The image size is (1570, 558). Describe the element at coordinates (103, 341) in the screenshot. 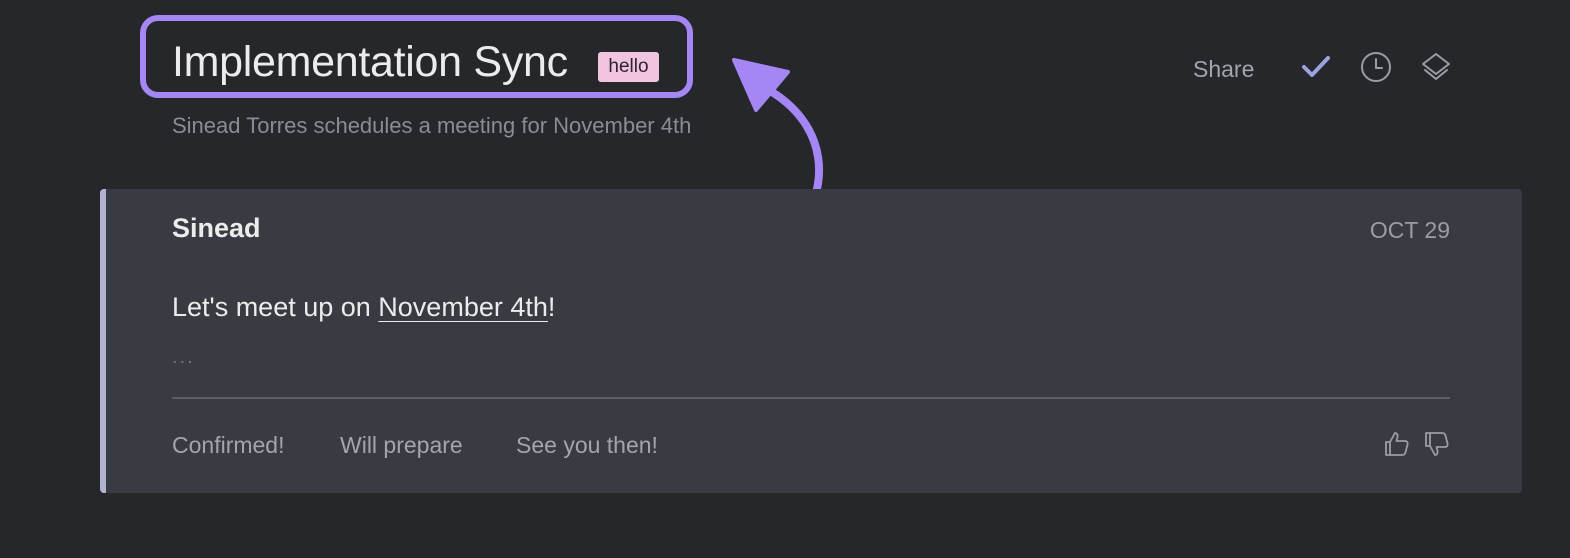

I see `card-accent-bar` at that location.